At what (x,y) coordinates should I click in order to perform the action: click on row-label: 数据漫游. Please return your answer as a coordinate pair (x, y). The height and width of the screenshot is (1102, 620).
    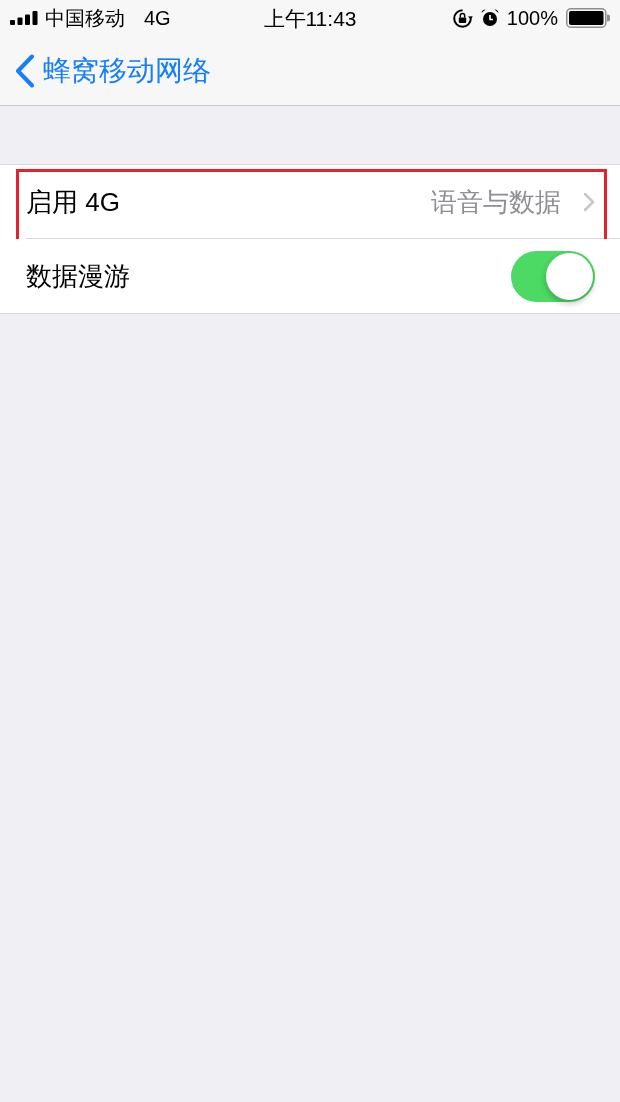
    Looking at the image, I should click on (78, 276).